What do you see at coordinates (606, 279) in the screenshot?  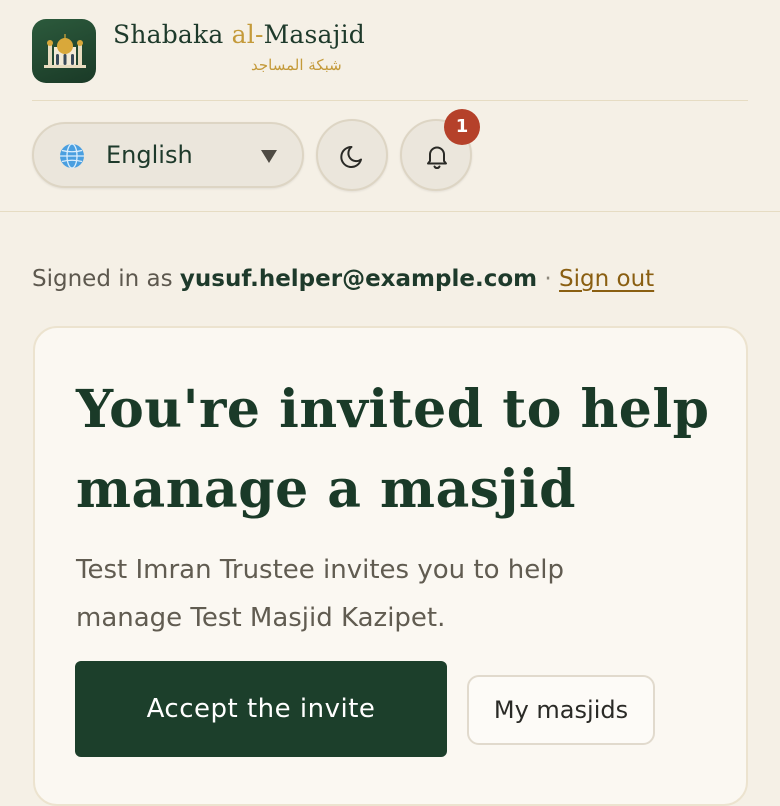 I see `sign-out-link: Sign out` at bounding box center [606, 279].